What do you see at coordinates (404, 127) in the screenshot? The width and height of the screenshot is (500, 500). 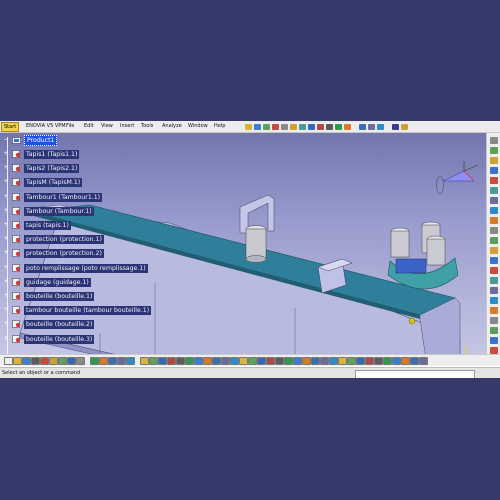 I see `knowledge-icon` at bounding box center [404, 127].